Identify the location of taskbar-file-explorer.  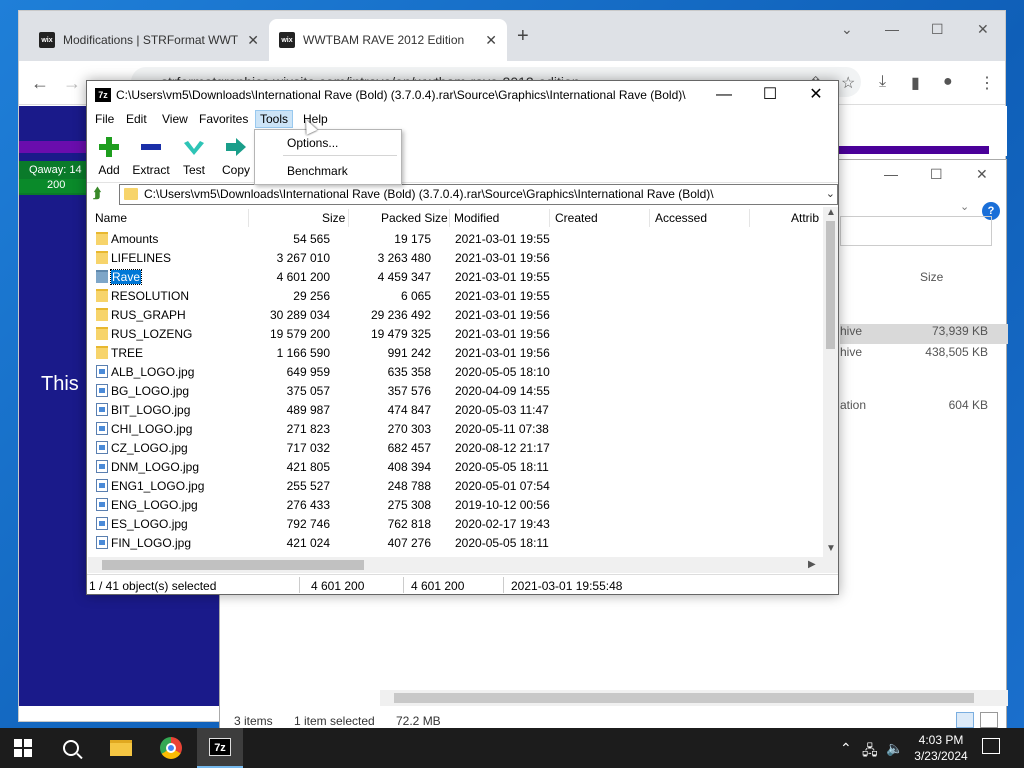
(121, 748).